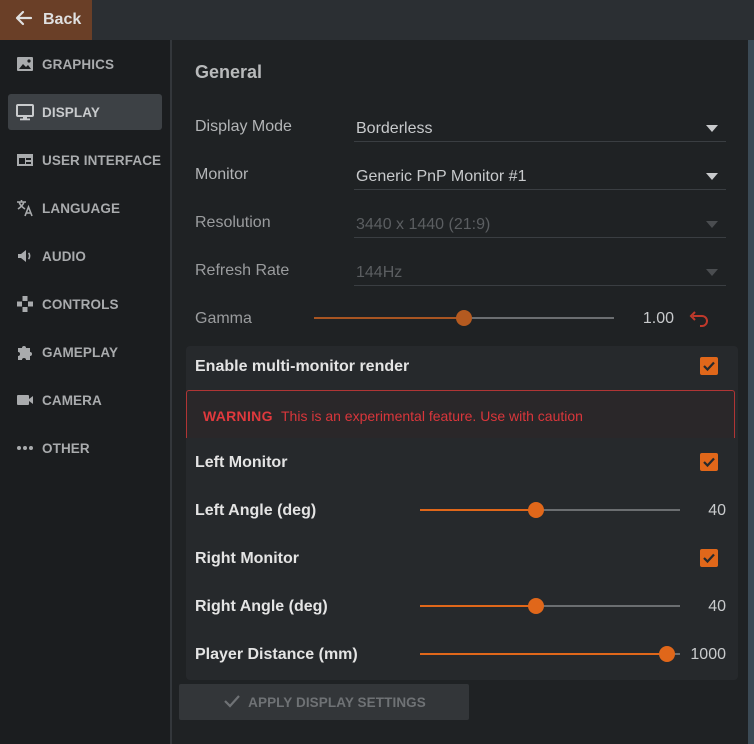  Describe the element at coordinates (377, 20) in the screenshot. I see `top-bar: Back` at that location.